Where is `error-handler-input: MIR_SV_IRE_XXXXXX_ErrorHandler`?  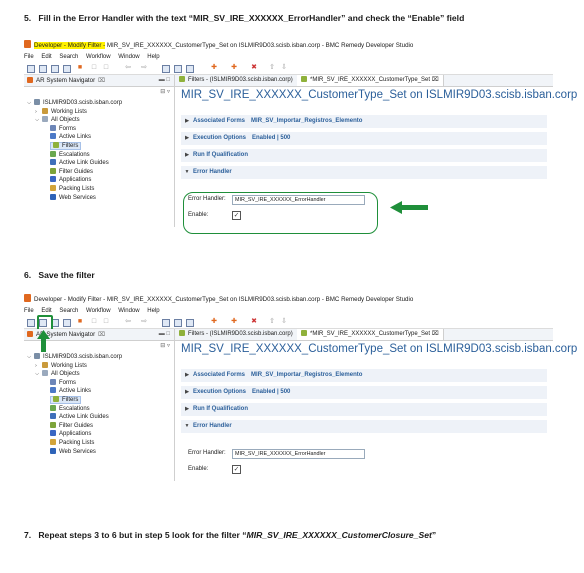 error-handler-input: MIR_SV_IRE_XXXXXX_ErrorHandler is located at coordinates (298, 454).